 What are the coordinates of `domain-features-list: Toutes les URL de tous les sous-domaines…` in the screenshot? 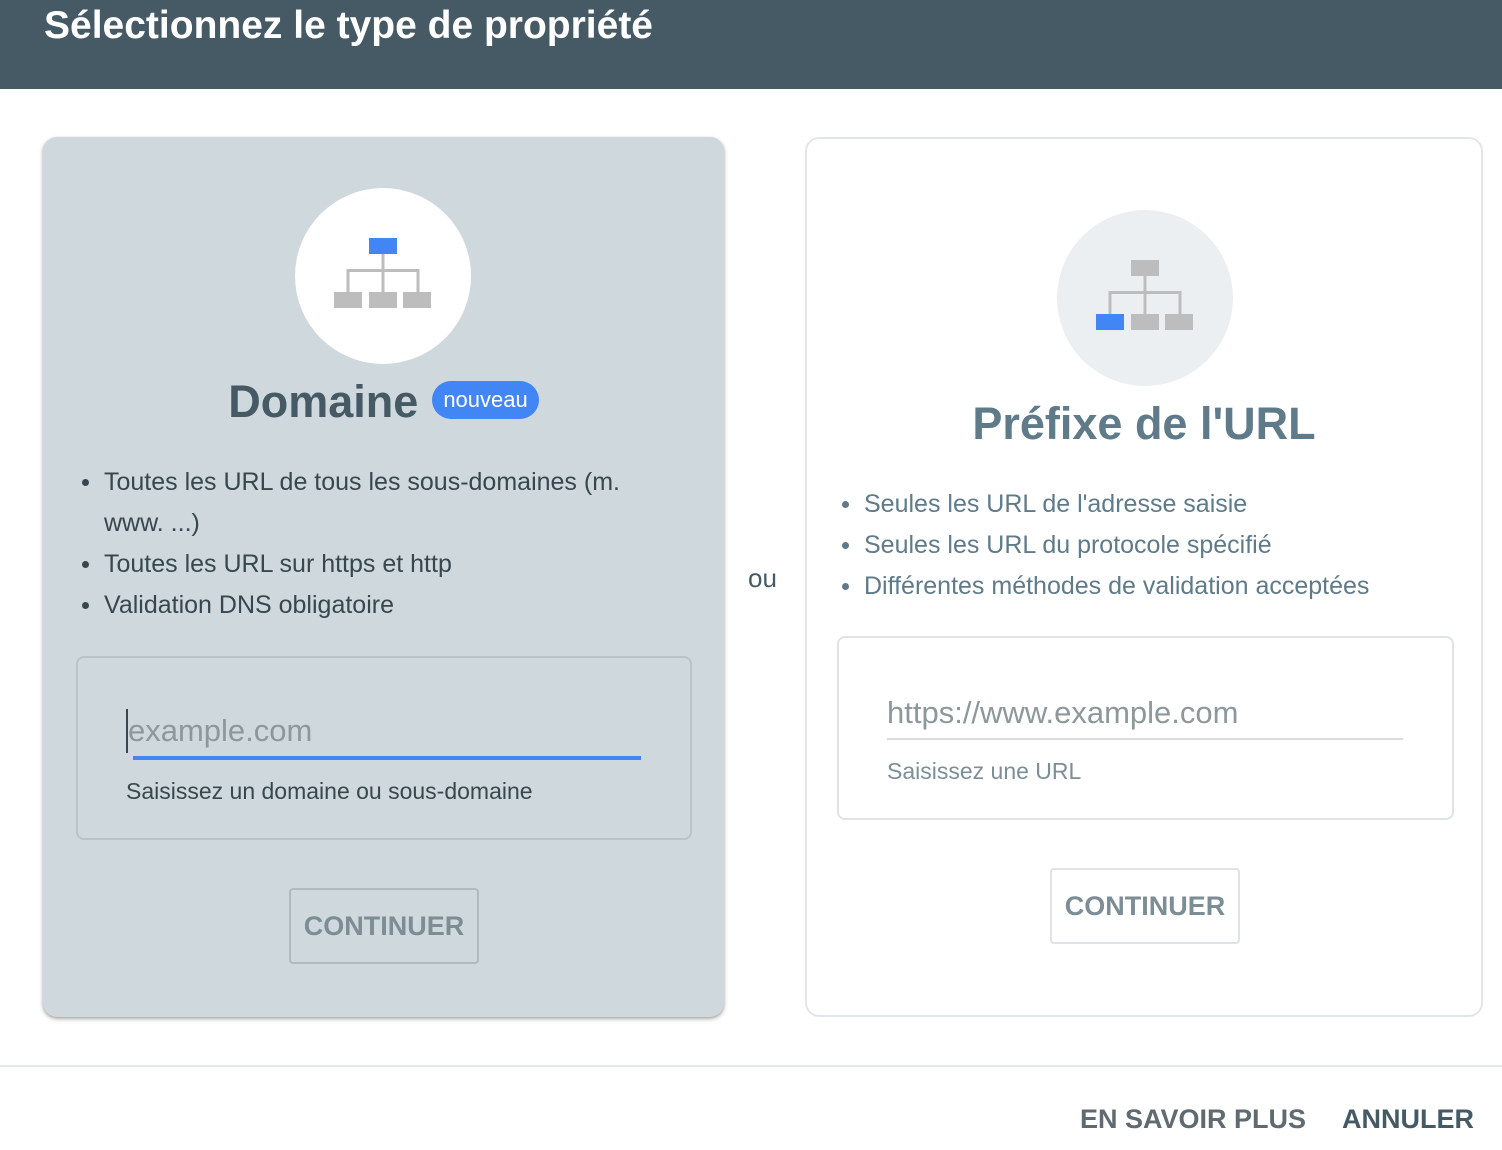 It's located at (372, 544).